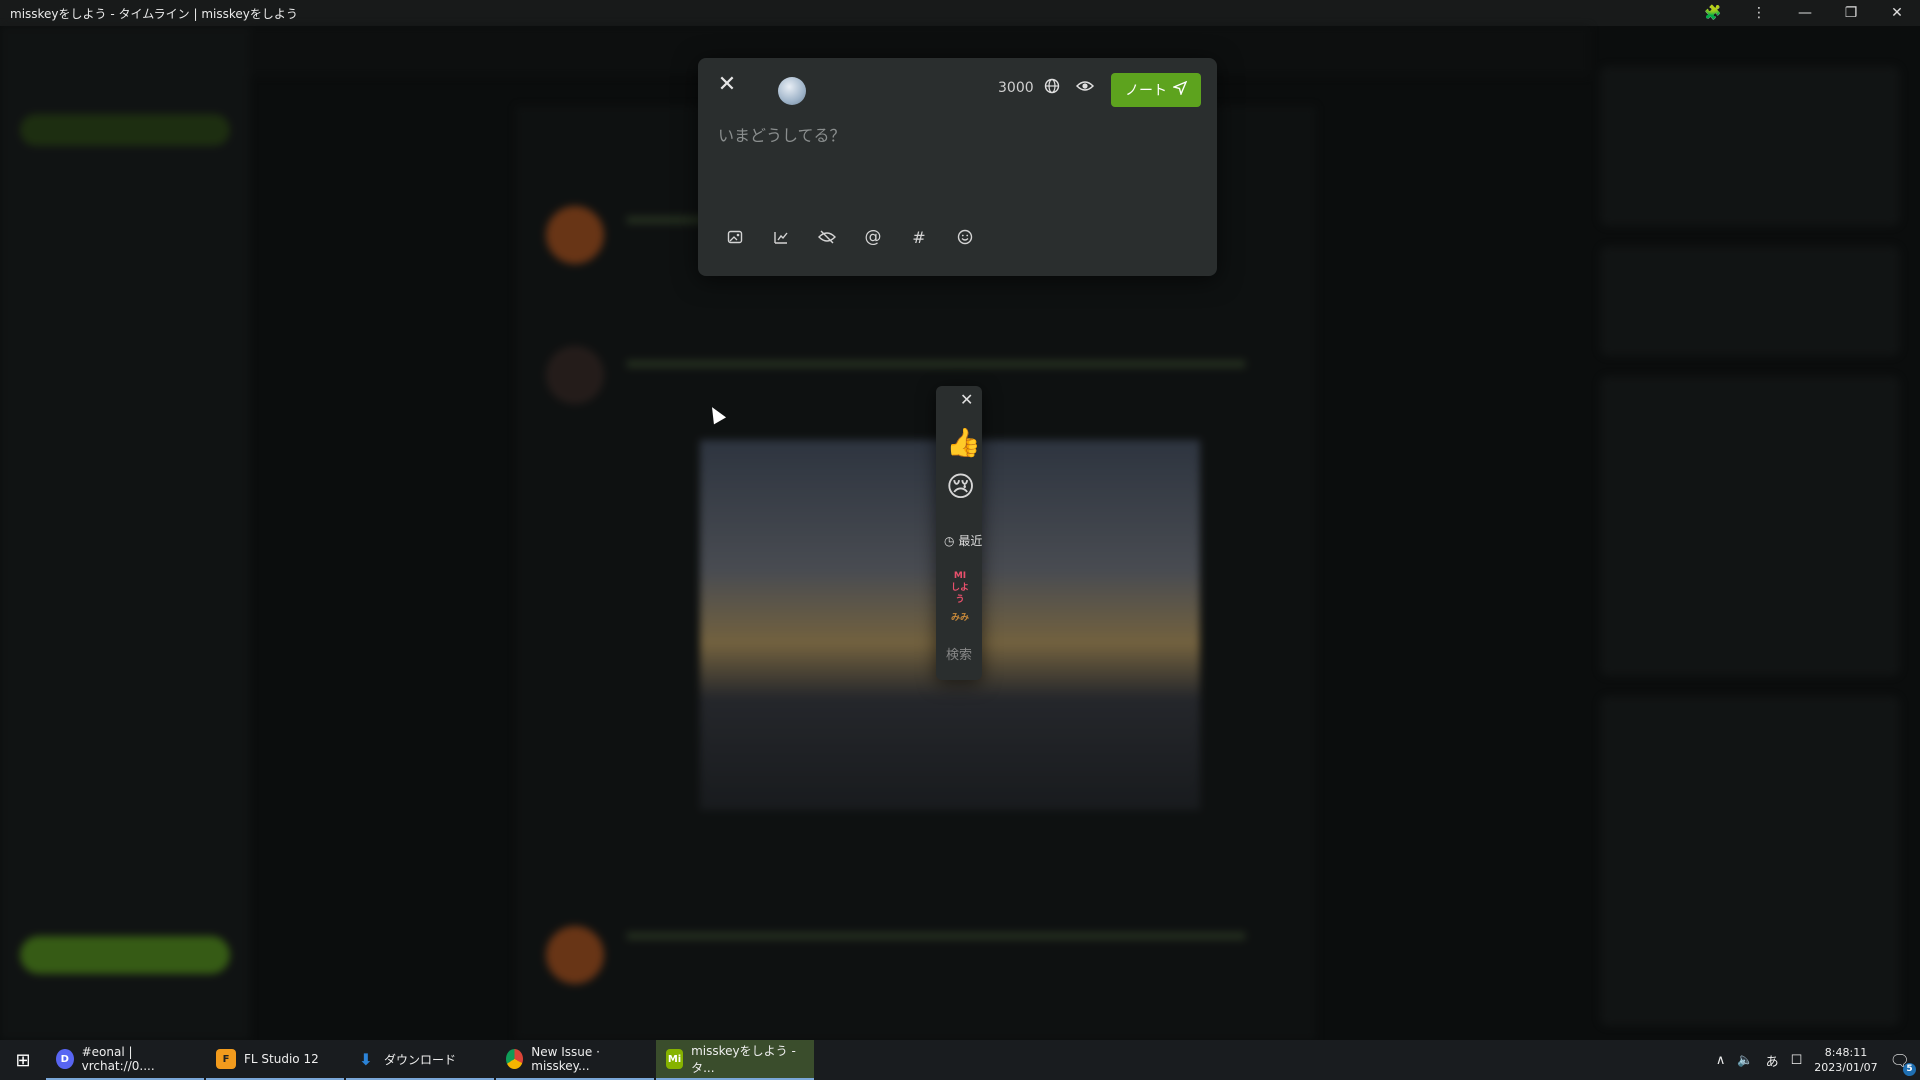 The image size is (1920, 1080). I want to click on eye-icon, so click(1085, 87).